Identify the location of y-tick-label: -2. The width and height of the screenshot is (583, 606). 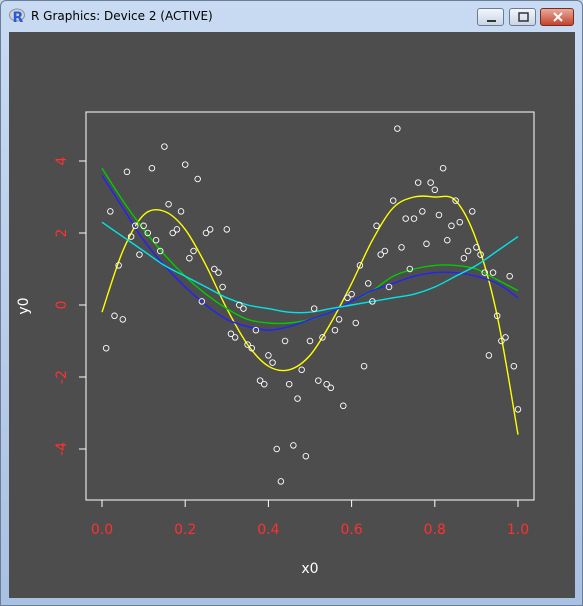
(62, 377).